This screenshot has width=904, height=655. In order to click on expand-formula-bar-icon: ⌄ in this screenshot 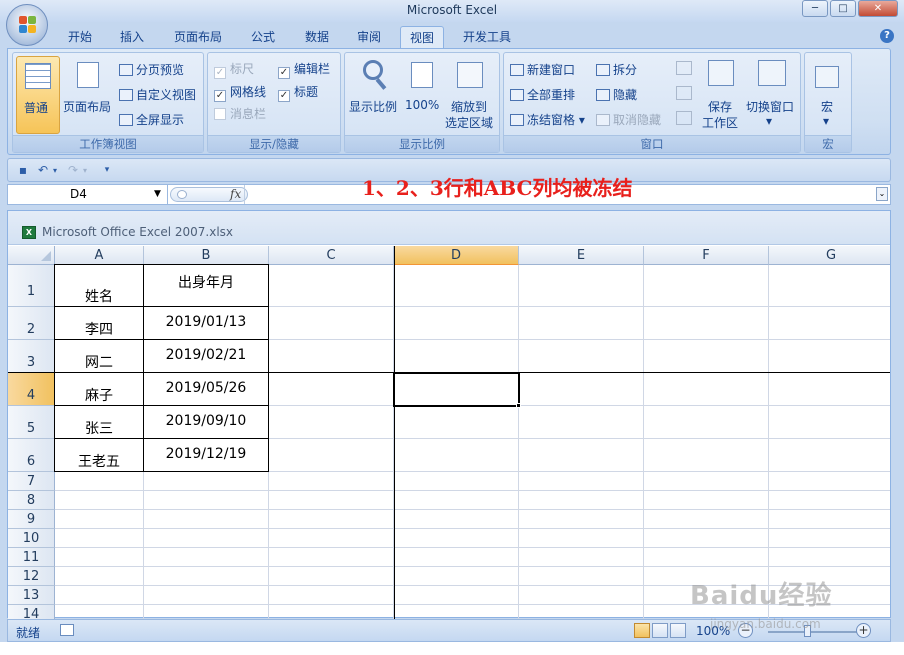, I will do `click(882, 194)`.